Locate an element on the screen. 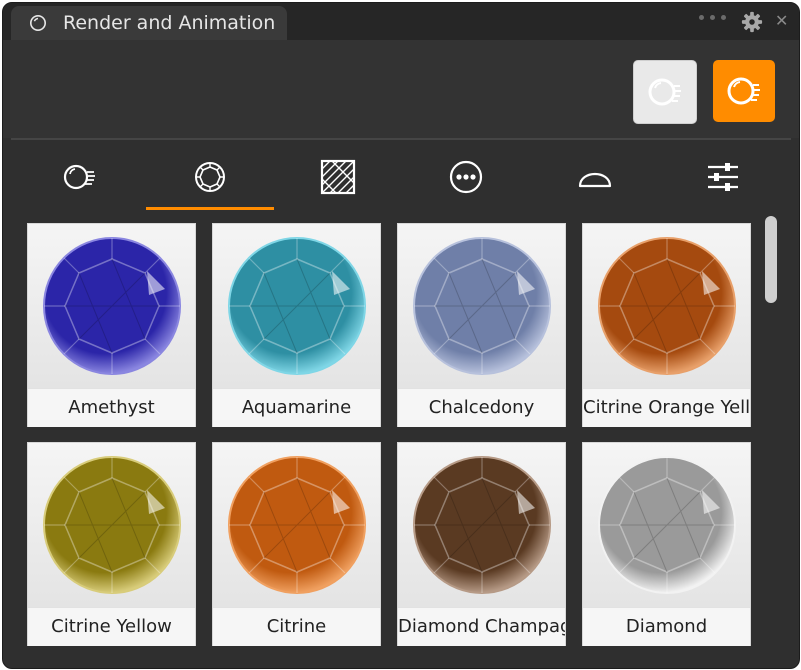 The height and width of the screenshot is (670, 801). material-label: Aquamarine is located at coordinates (296, 407).